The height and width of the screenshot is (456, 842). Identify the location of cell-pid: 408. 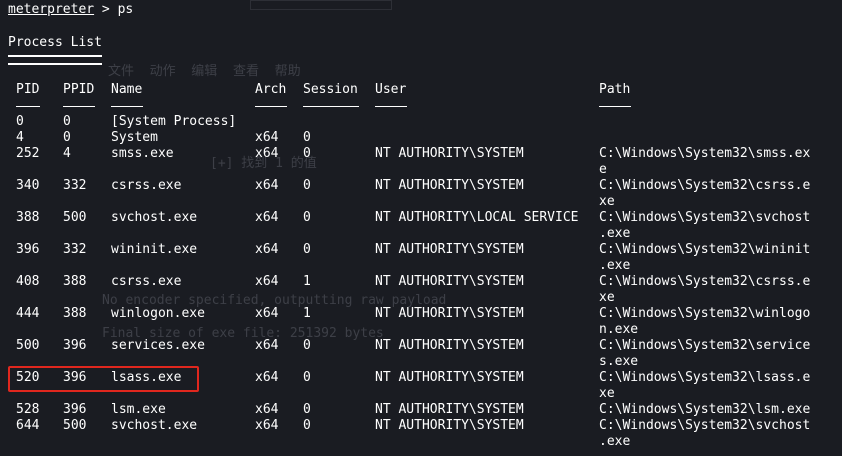
(28, 281).